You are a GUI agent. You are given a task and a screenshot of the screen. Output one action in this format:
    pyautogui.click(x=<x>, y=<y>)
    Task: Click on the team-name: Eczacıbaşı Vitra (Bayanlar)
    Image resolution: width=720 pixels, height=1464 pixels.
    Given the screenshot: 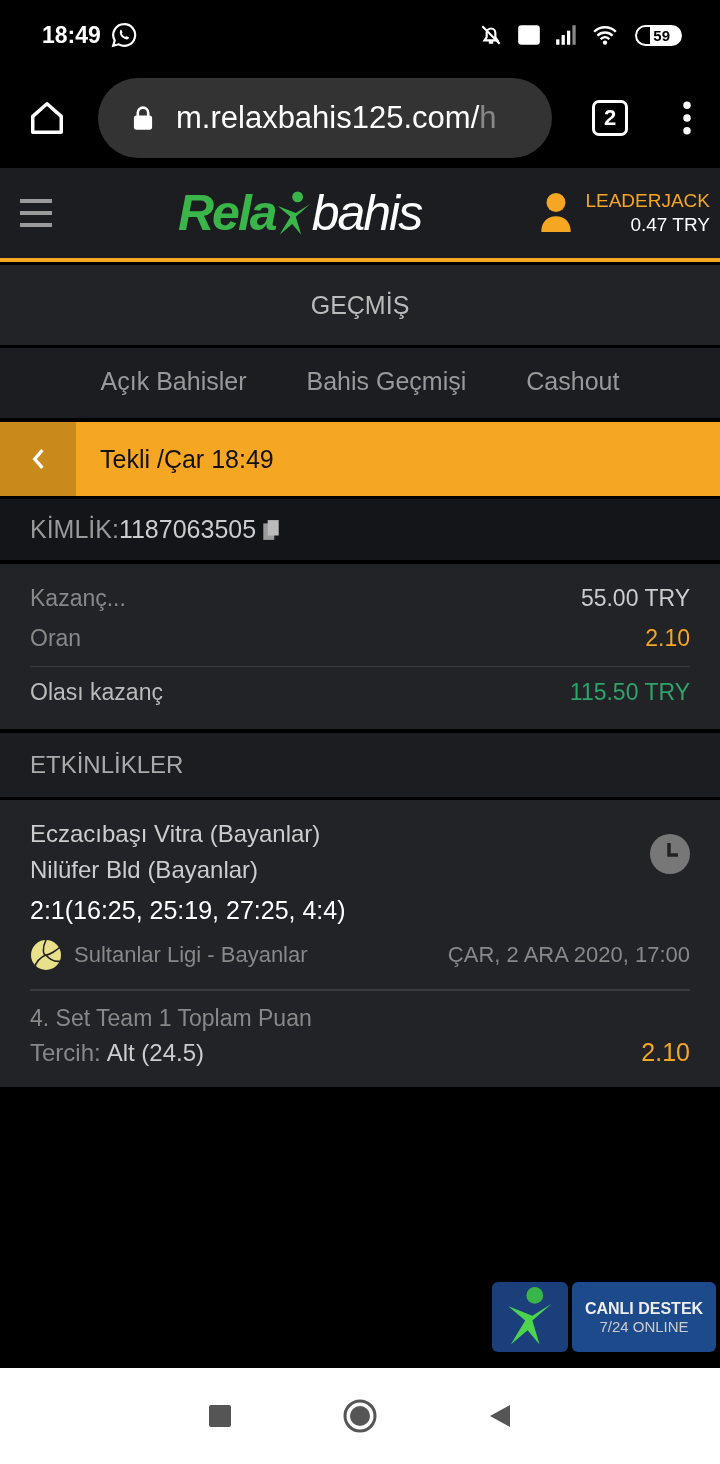 What is the action you would take?
    pyautogui.click(x=175, y=834)
    